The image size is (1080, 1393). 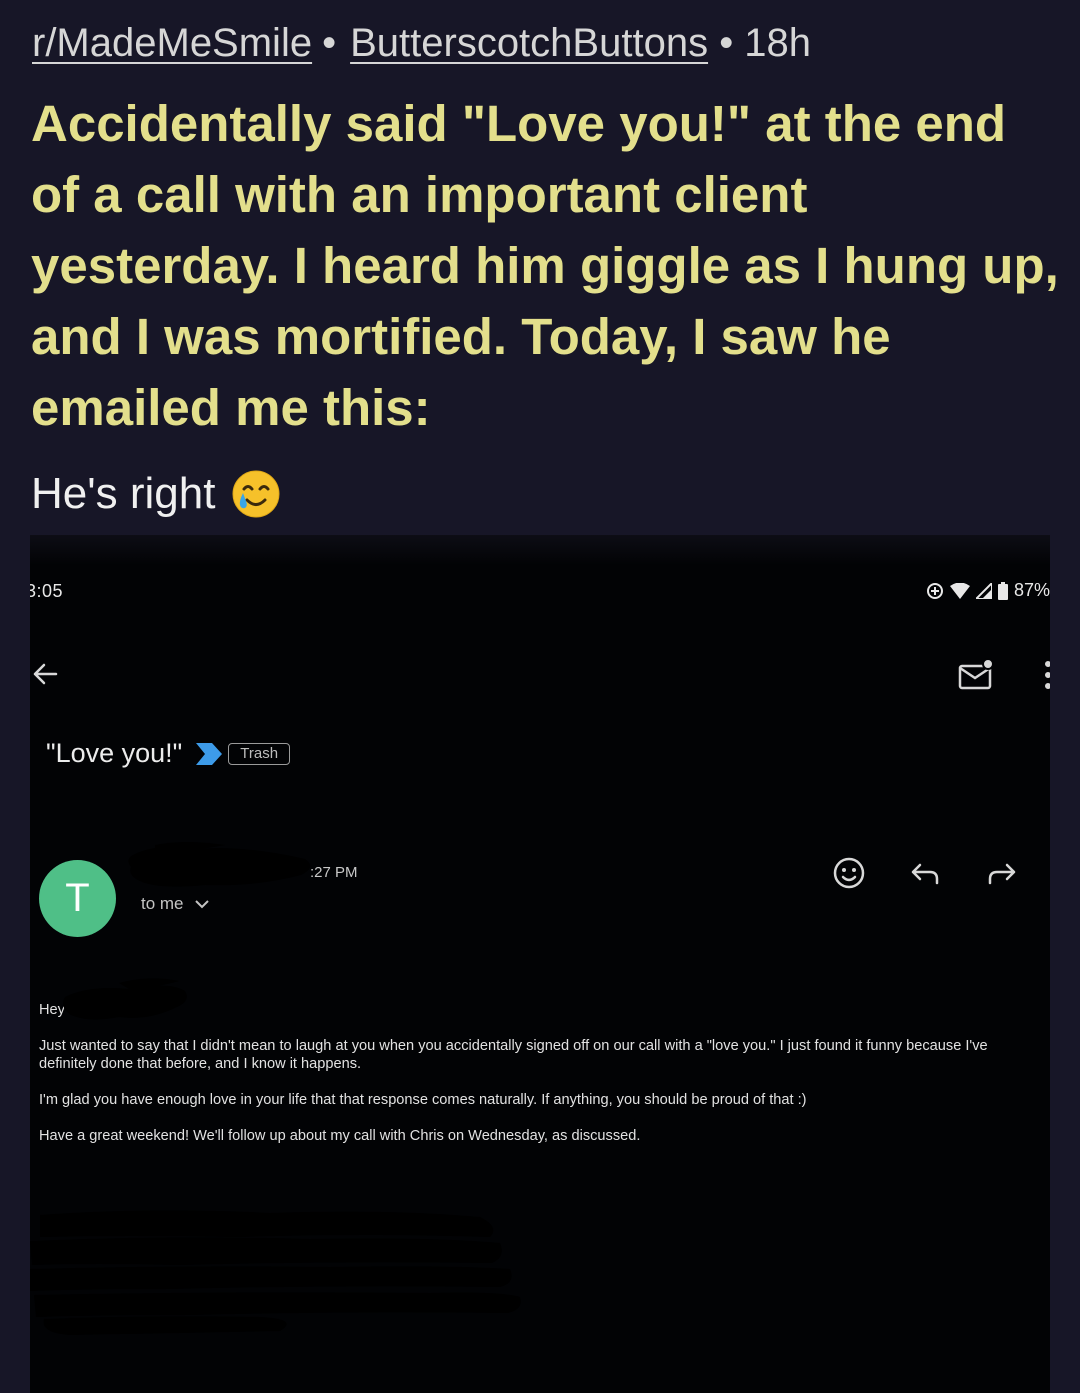 What do you see at coordinates (1031, 590) in the screenshot?
I see `battery-percent: 87%` at bounding box center [1031, 590].